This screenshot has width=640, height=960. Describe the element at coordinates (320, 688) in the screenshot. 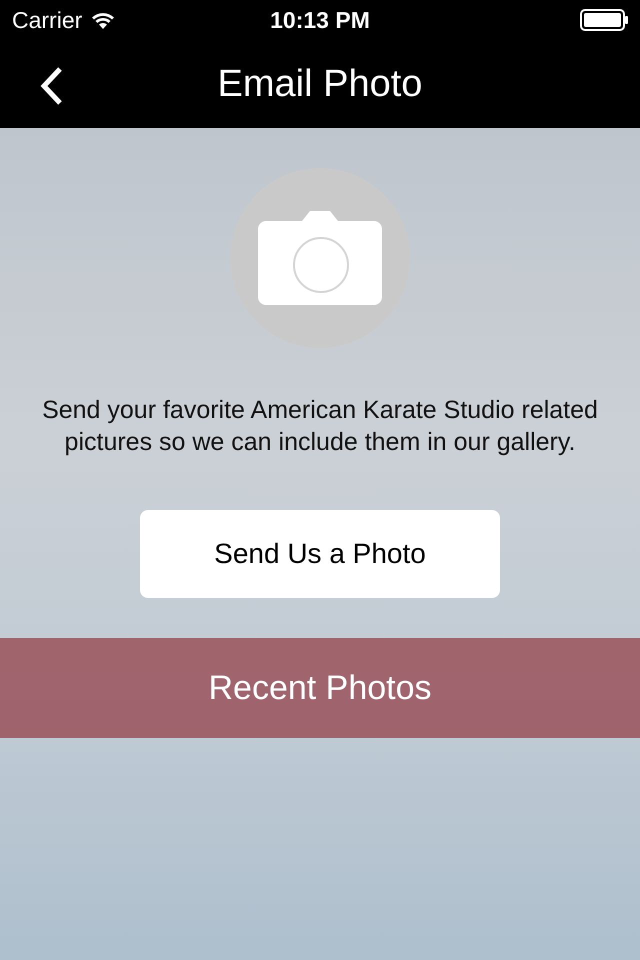

I see `section-header: Recent Photos` at that location.